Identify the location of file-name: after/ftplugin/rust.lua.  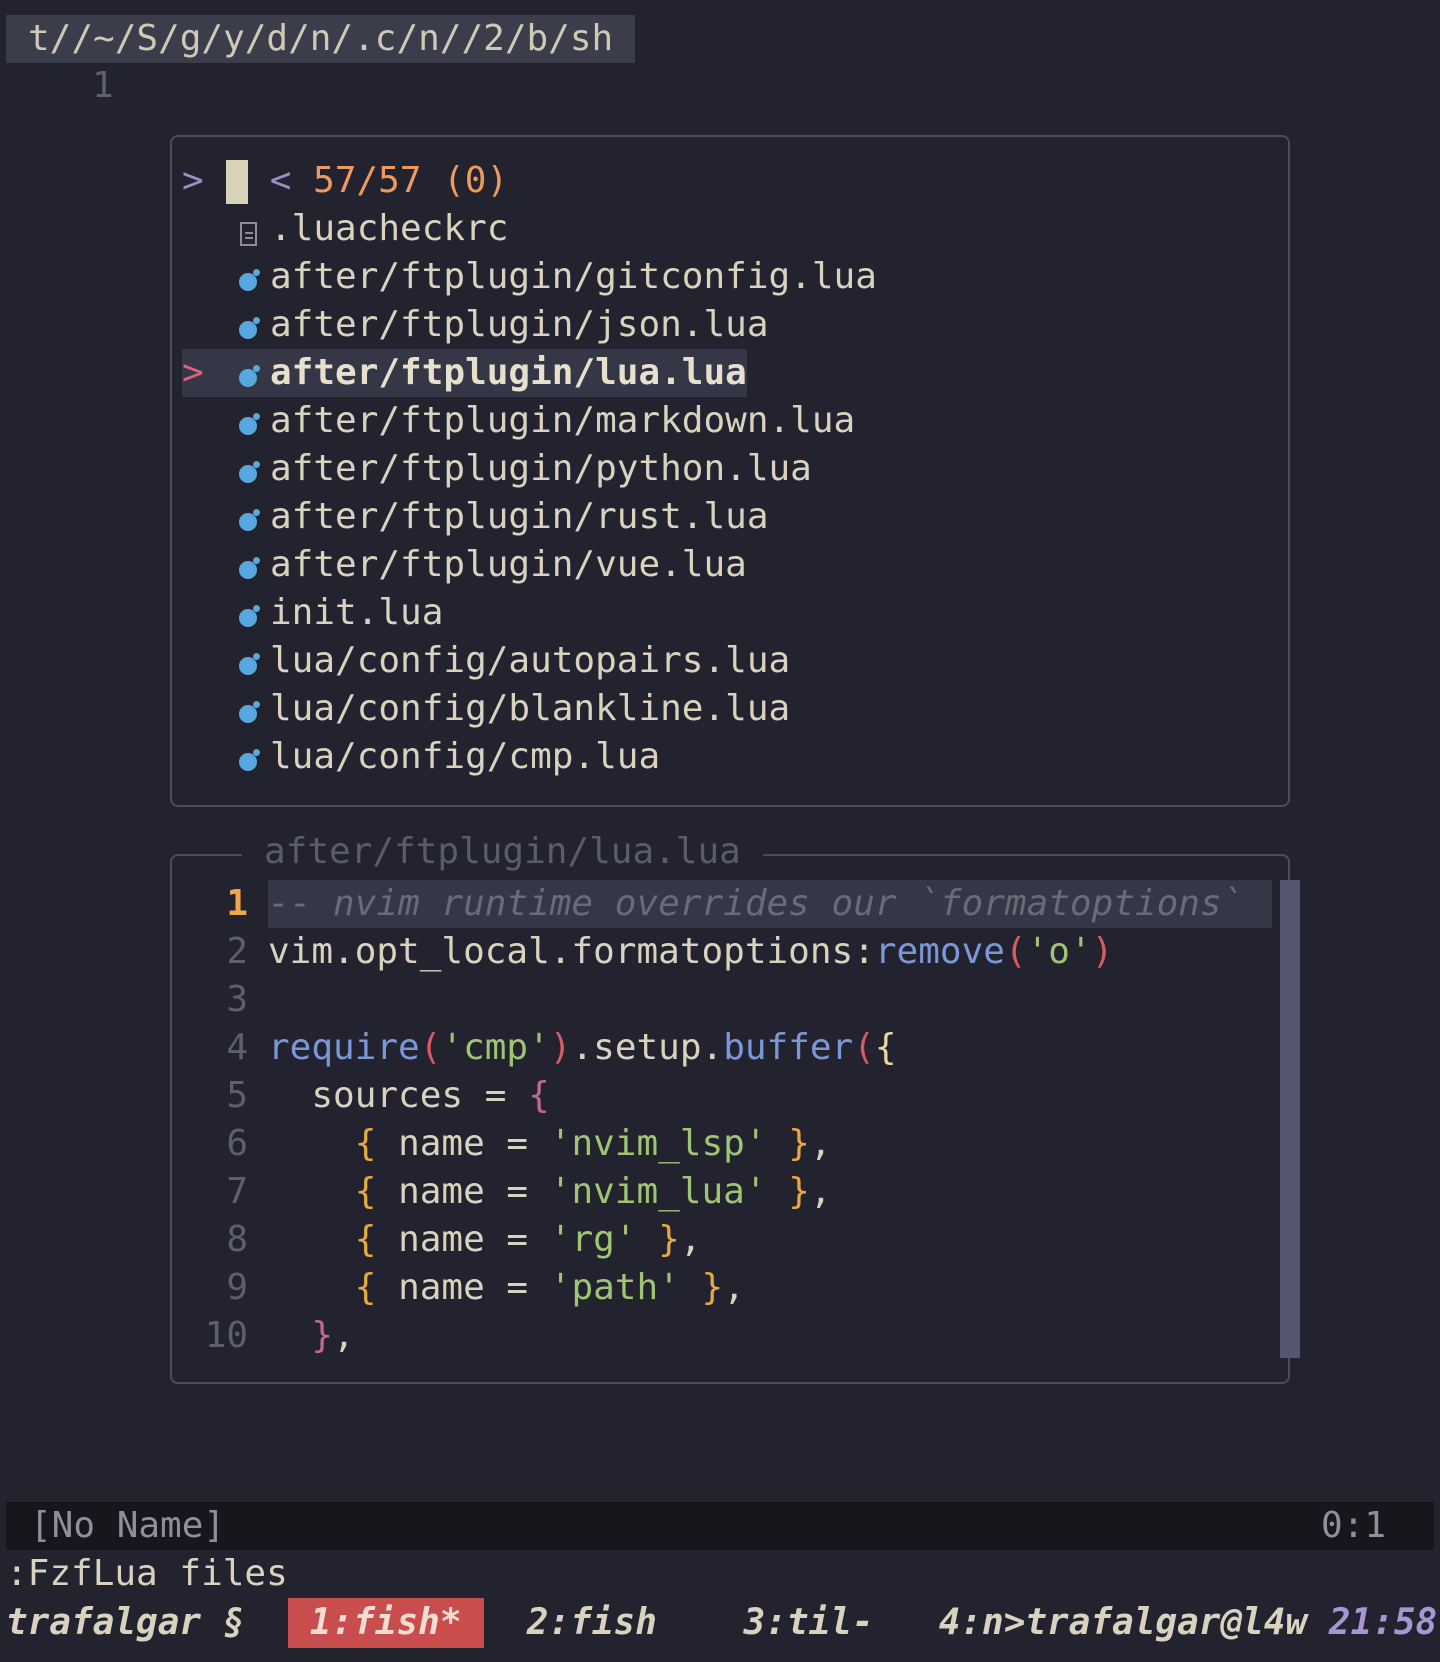
(519, 516).